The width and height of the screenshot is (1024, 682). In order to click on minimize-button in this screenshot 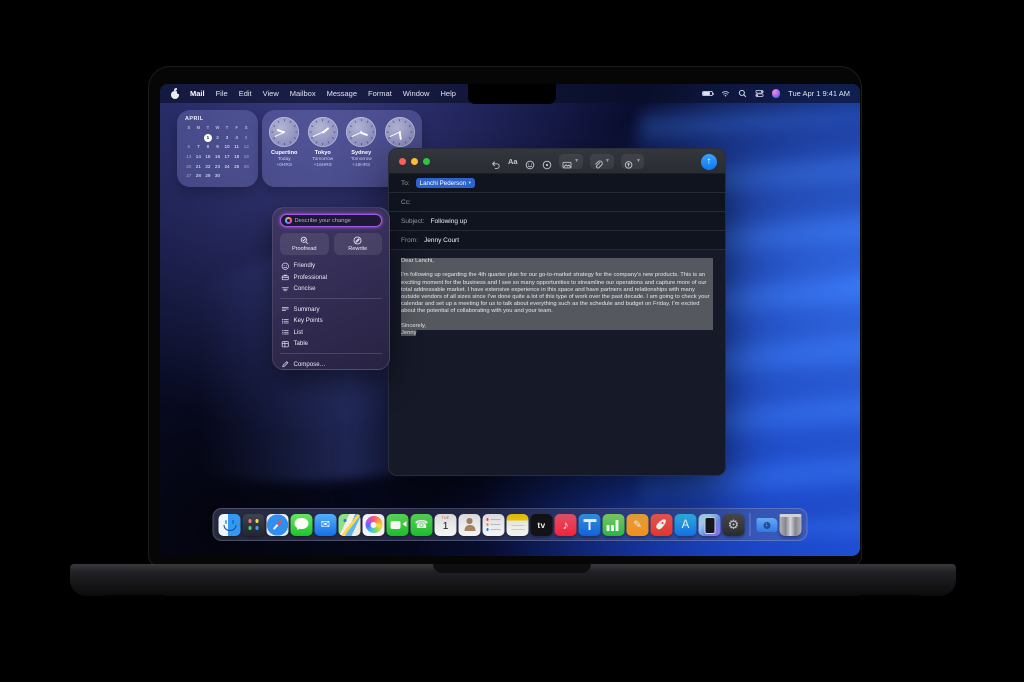, I will do `click(414, 161)`.